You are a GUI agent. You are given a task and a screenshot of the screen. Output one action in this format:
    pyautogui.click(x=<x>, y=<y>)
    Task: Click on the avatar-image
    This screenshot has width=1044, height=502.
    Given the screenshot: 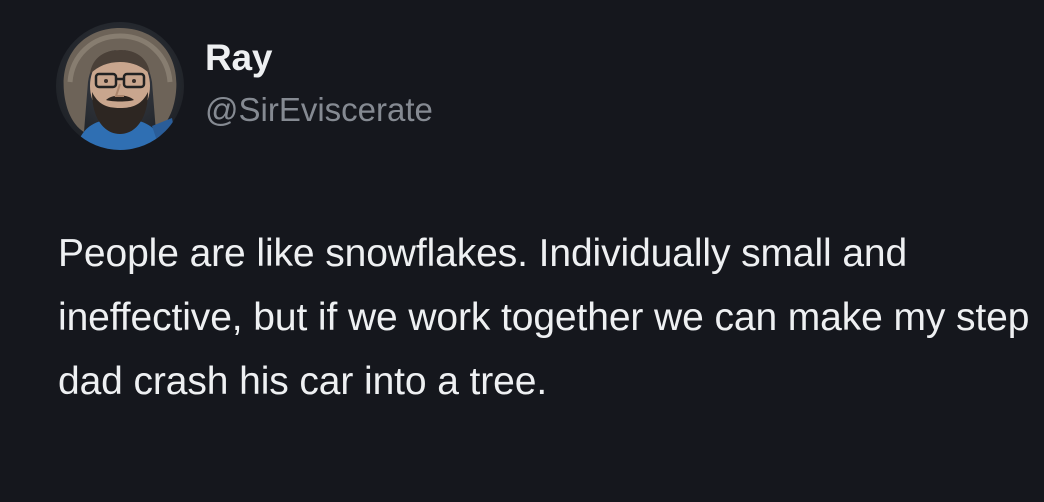 What is the action you would take?
    pyautogui.click(x=120, y=86)
    